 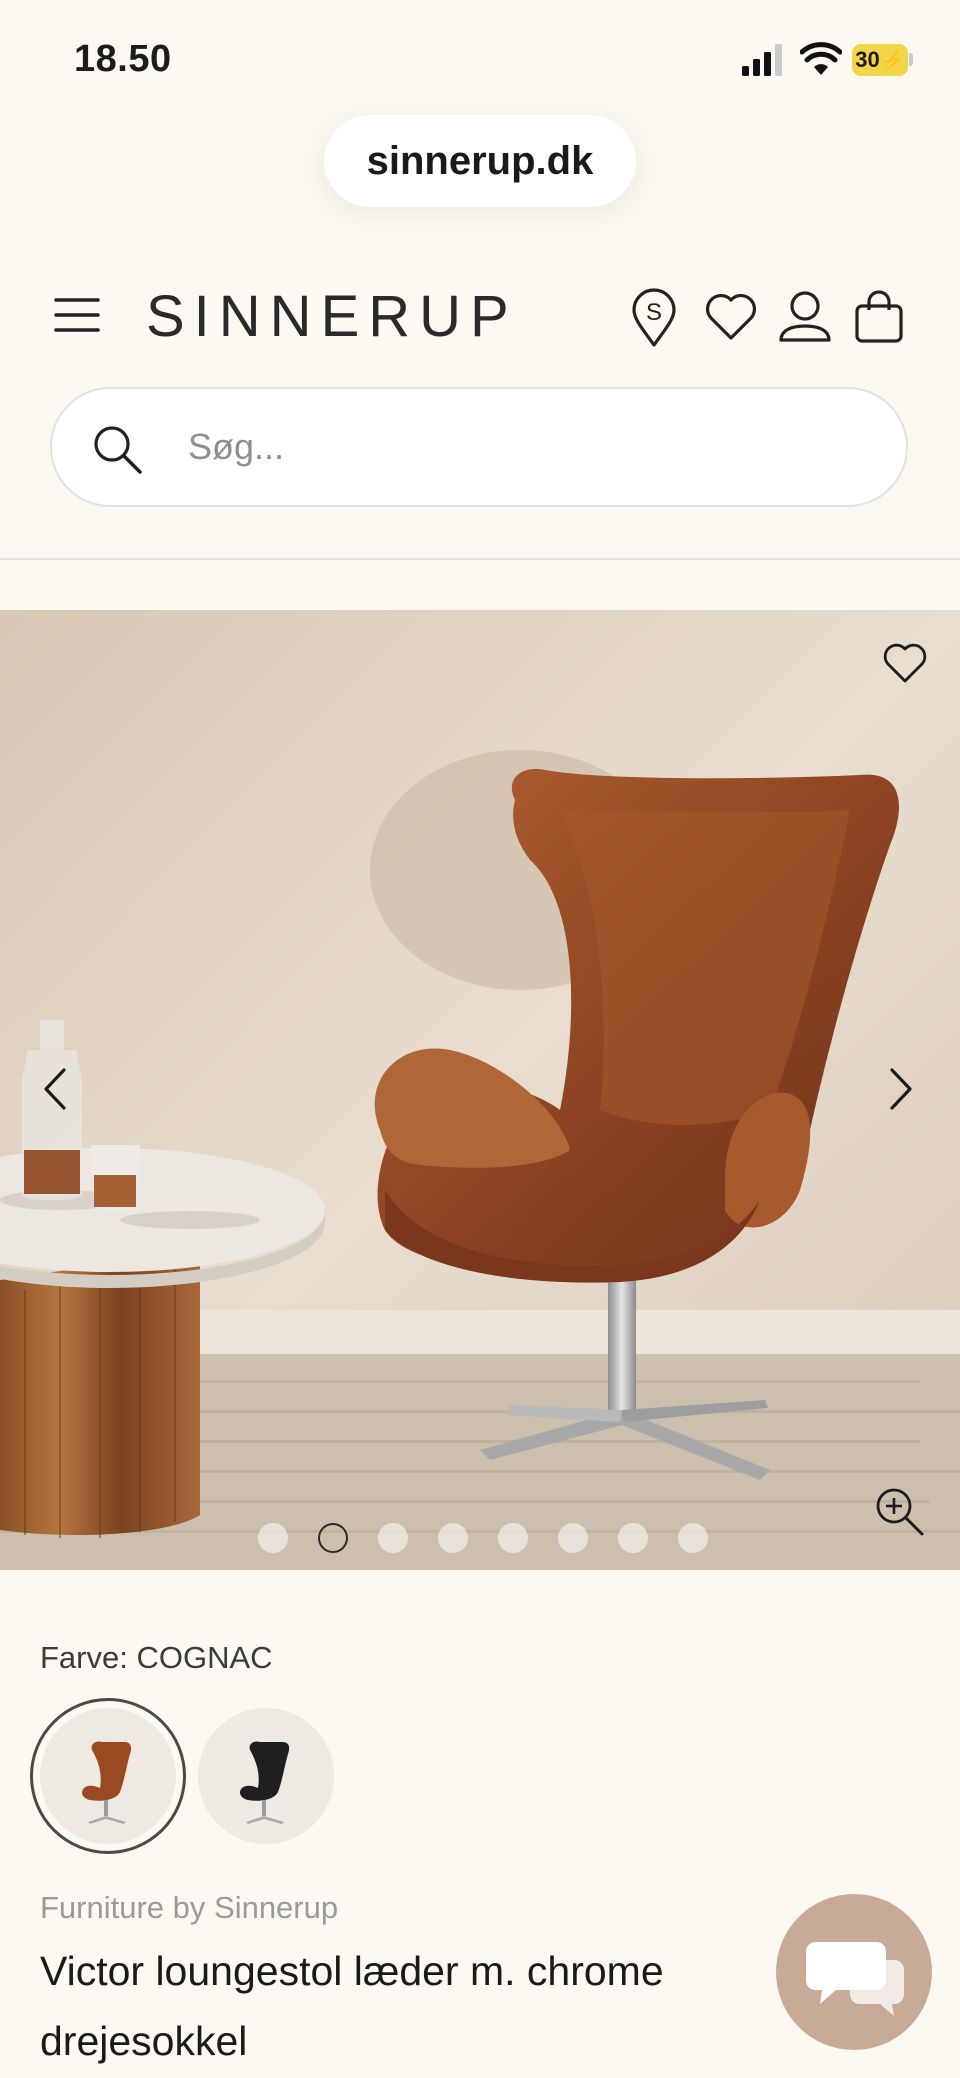 What do you see at coordinates (189, 1908) in the screenshot?
I see `product-brand: Furniture by Sinnerup` at bounding box center [189, 1908].